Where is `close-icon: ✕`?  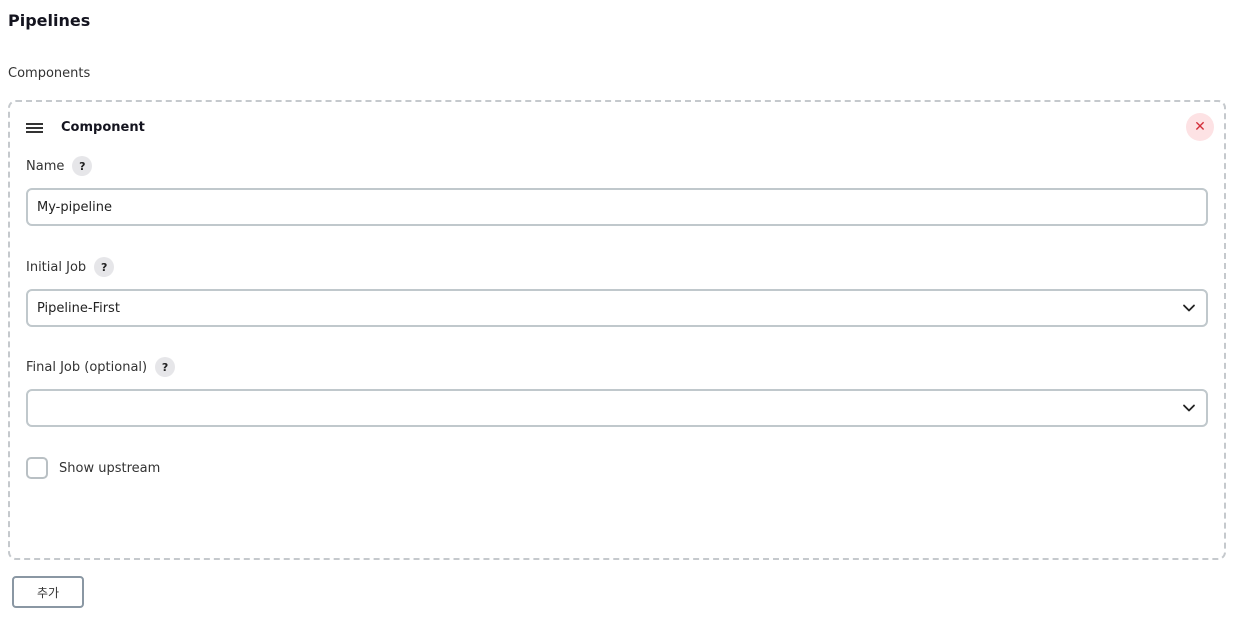 close-icon: ✕ is located at coordinates (1200, 127).